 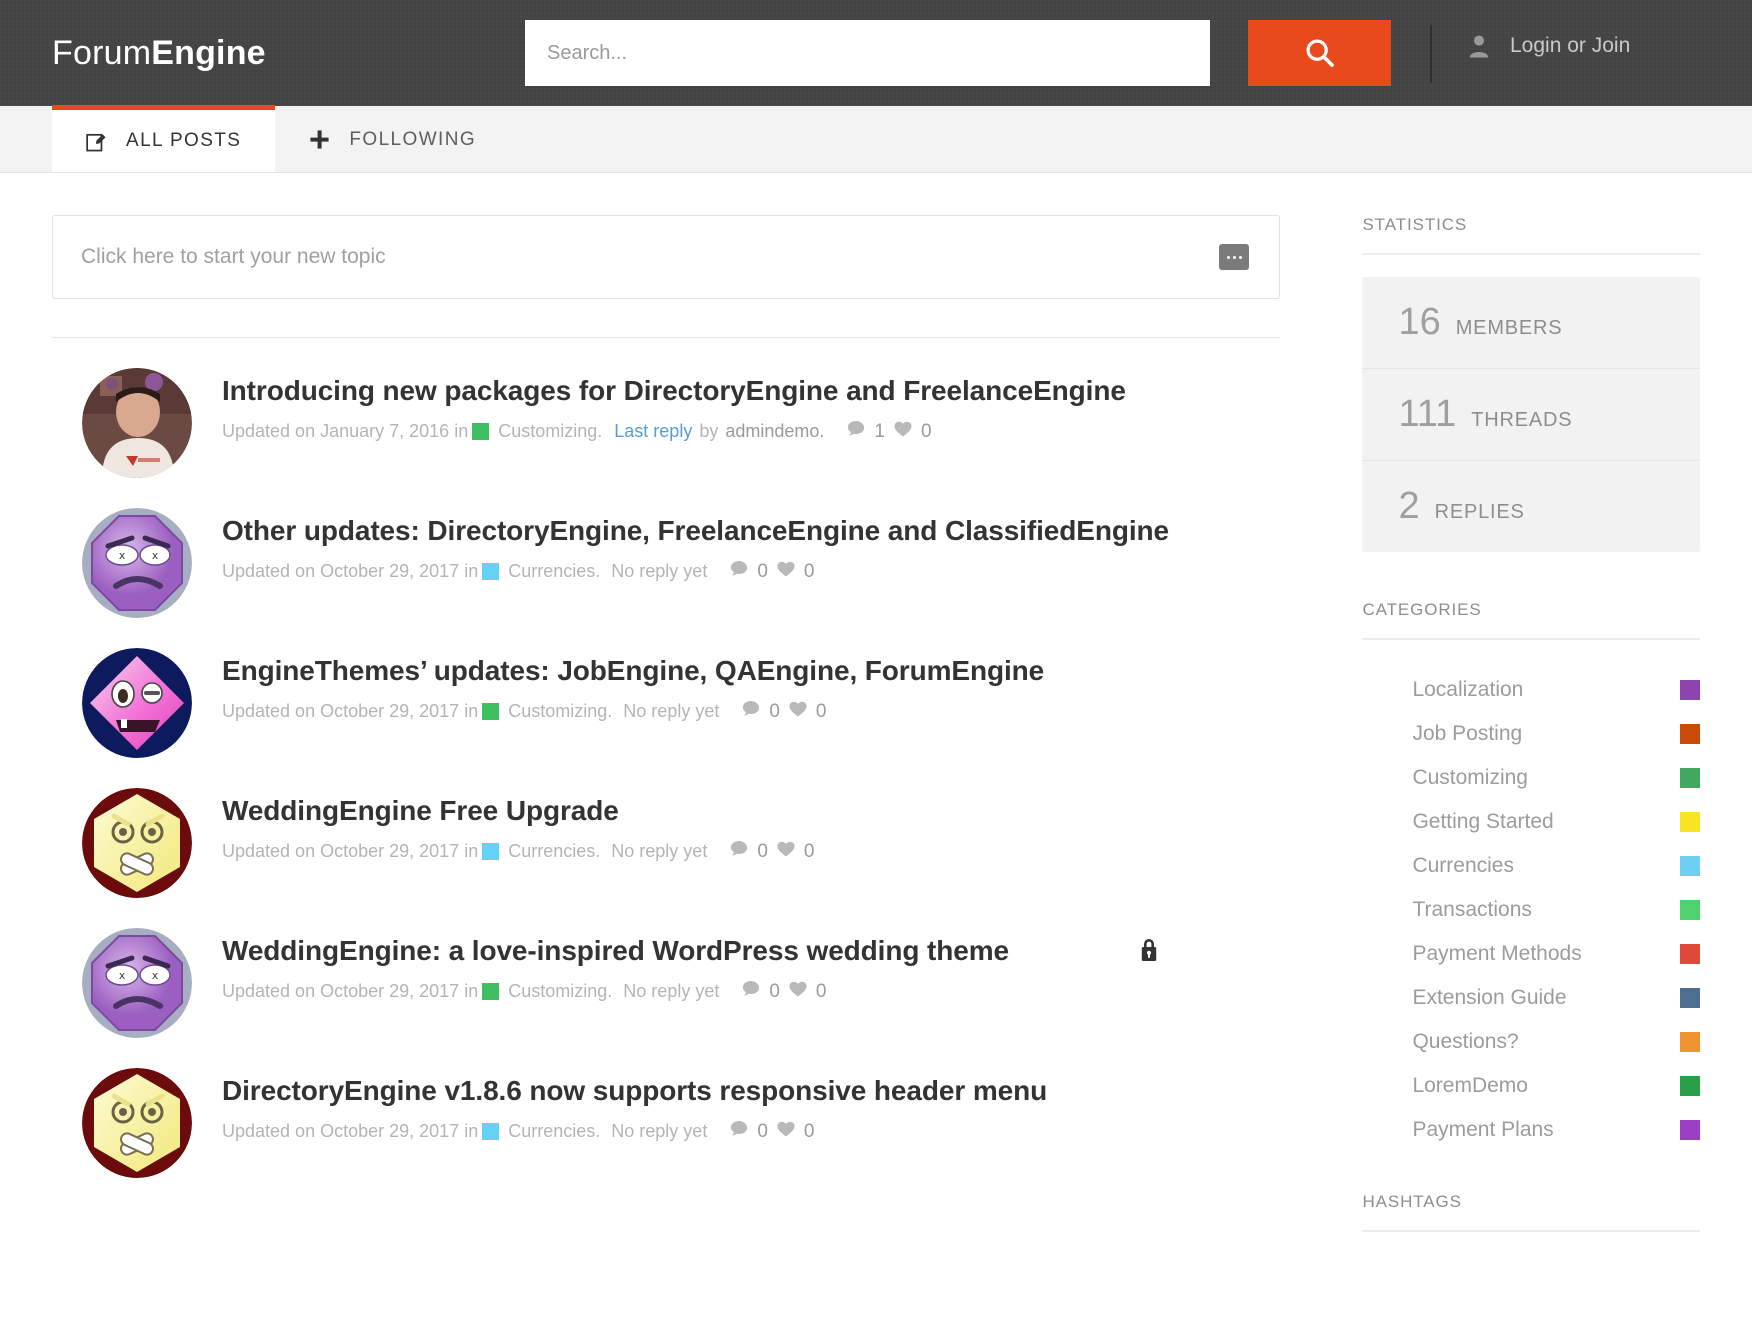 What do you see at coordinates (1531, 1042) in the screenshot?
I see `category-item: Questions?` at bounding box center [1531, 1042].